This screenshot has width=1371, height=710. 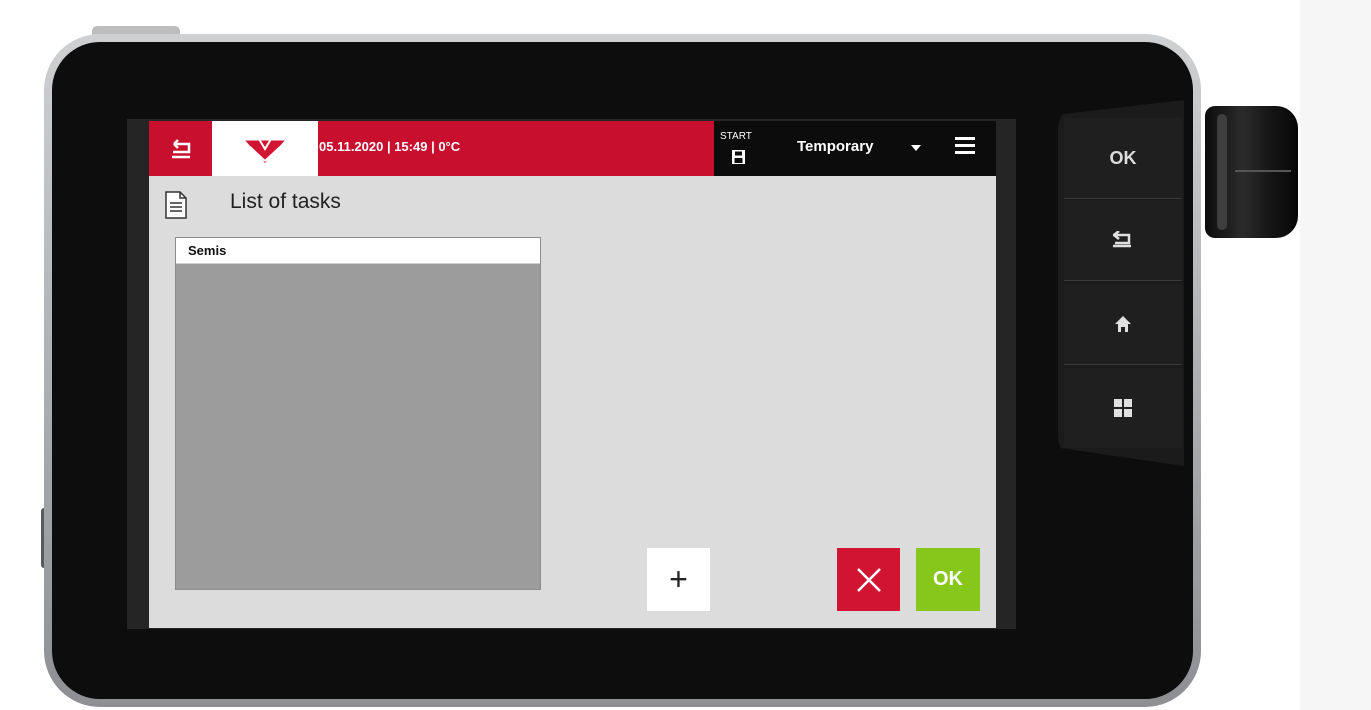 I want to click on knob-highlight, so click(x=1222, y=172).